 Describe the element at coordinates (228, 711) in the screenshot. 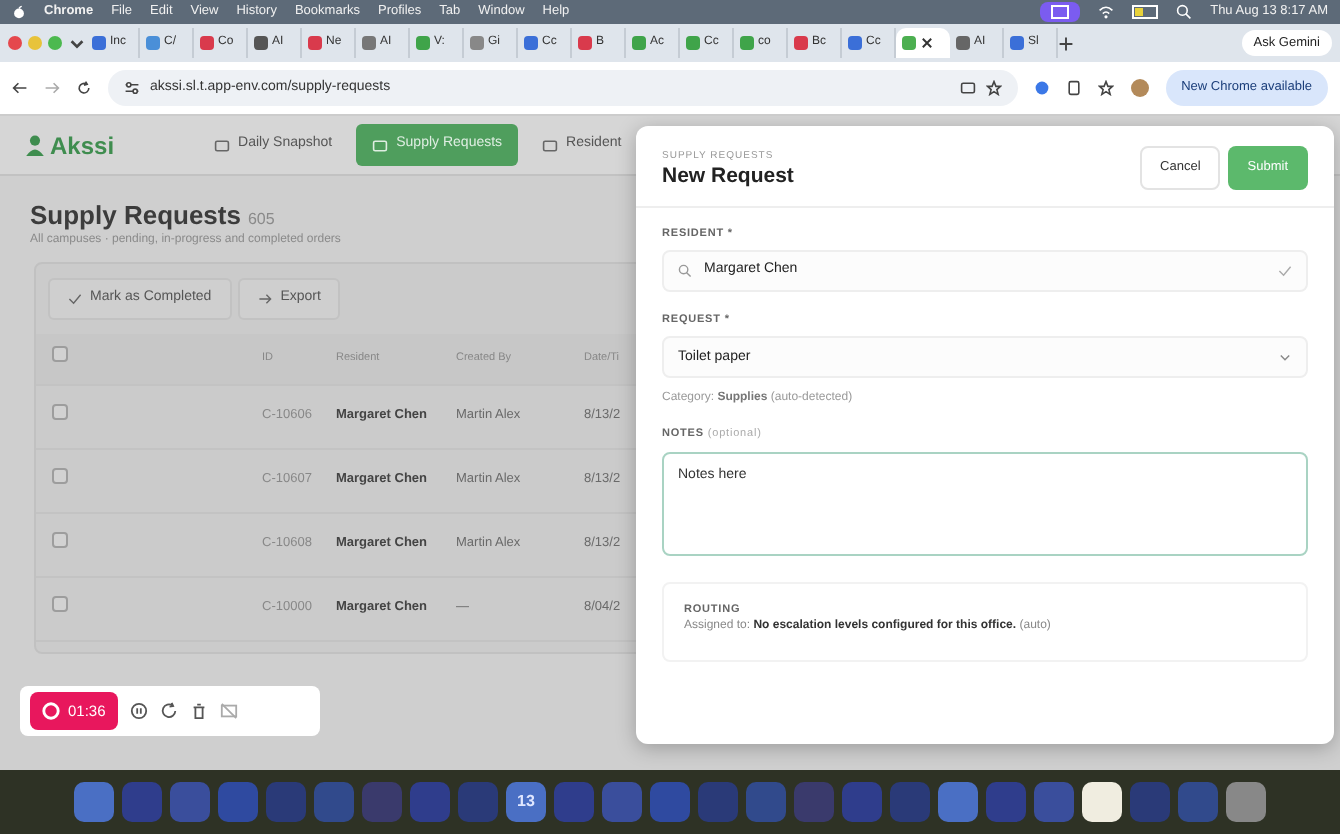

I see `camera-off-icon` at that location.